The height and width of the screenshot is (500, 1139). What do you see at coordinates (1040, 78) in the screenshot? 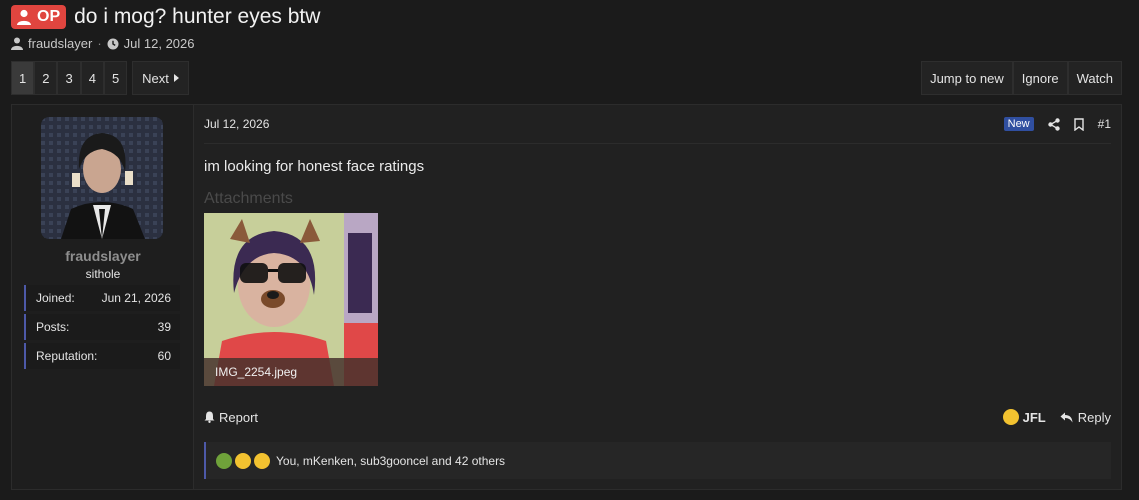
I see `ignore-button: Ignore` at bounding box center [1040, 78].